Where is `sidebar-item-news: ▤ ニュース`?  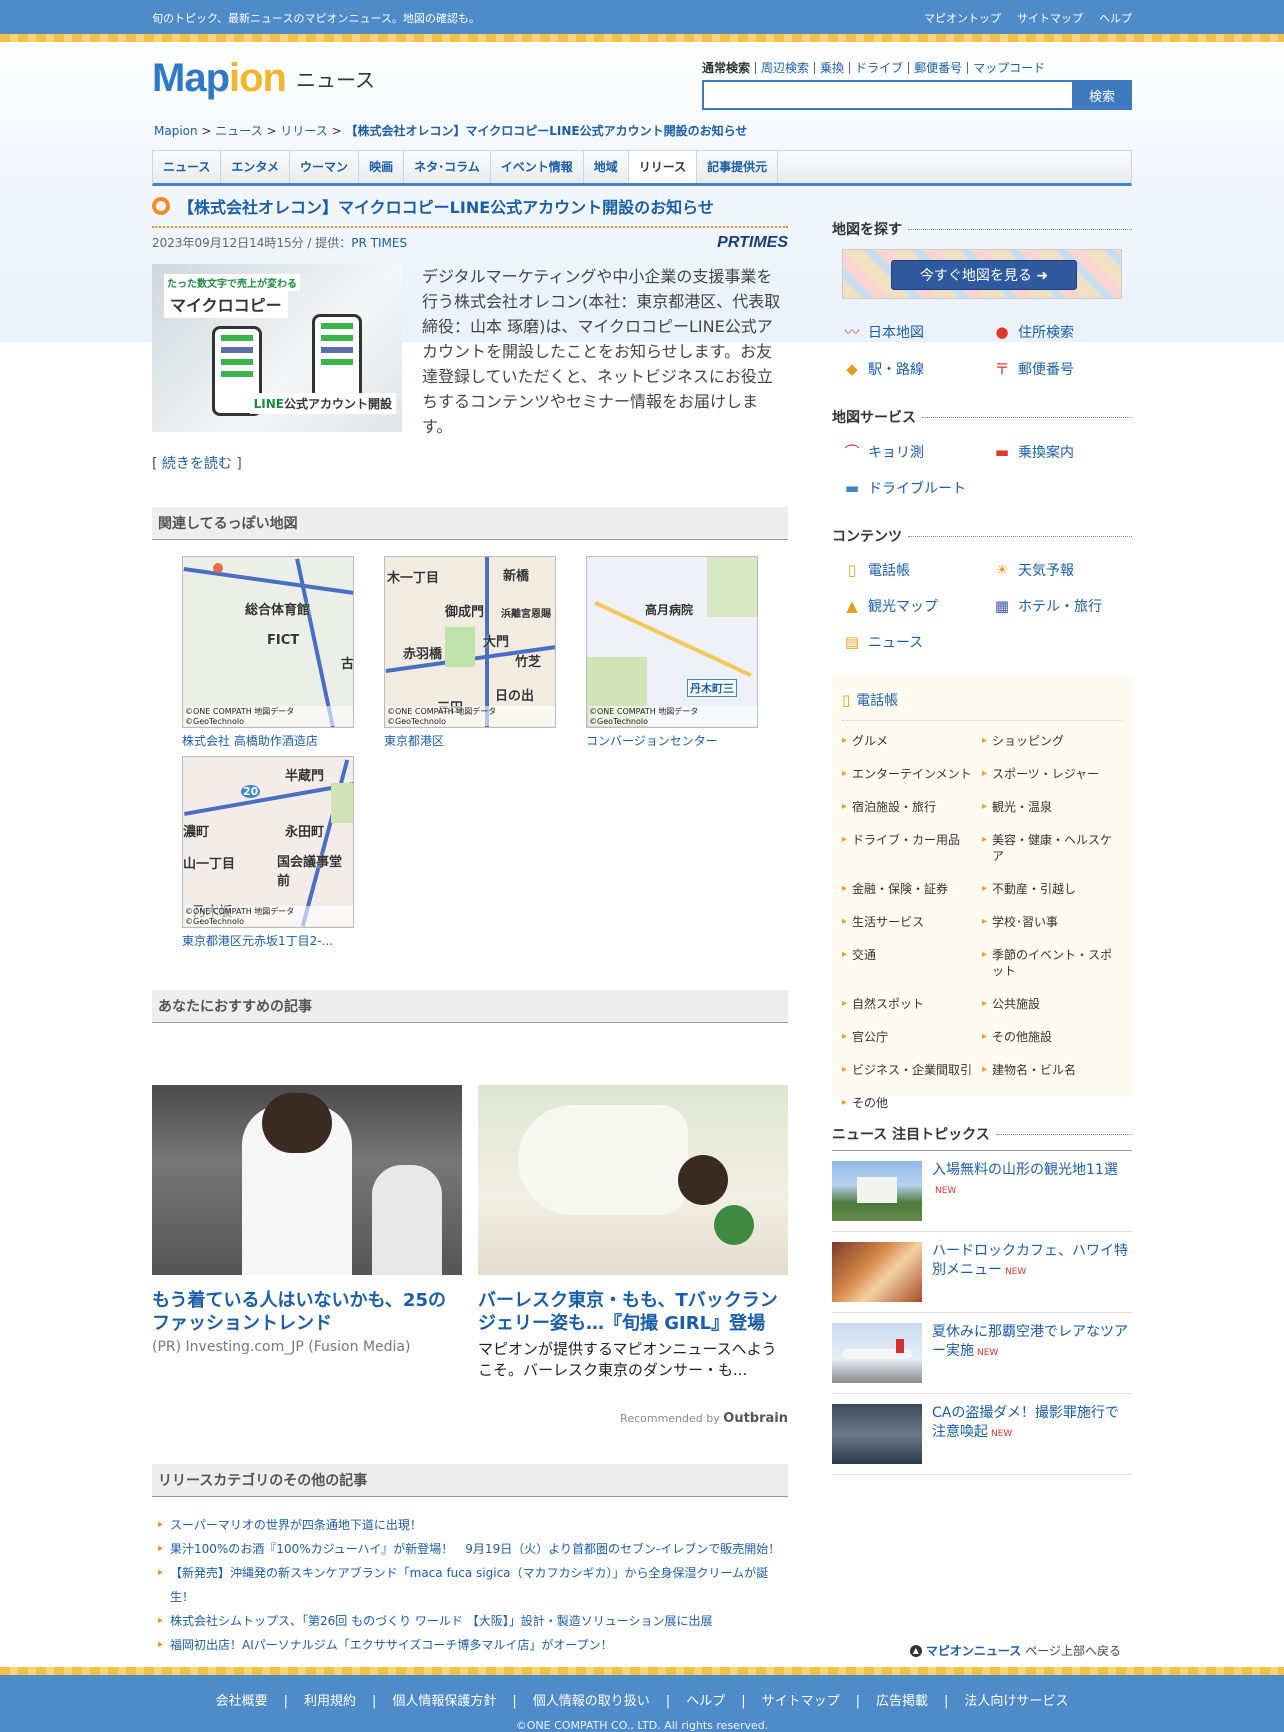 sidebar-item-news: ▤ ニュース is located at coordinates (917, 642).